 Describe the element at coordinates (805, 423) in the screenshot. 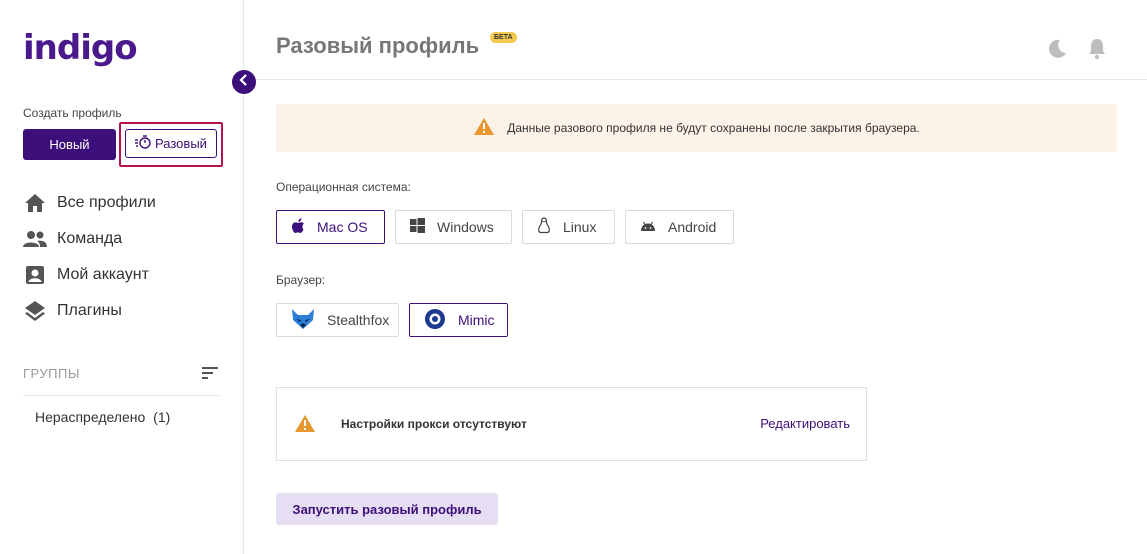

I see `edit-proxy-link: Редактировать` at that location.